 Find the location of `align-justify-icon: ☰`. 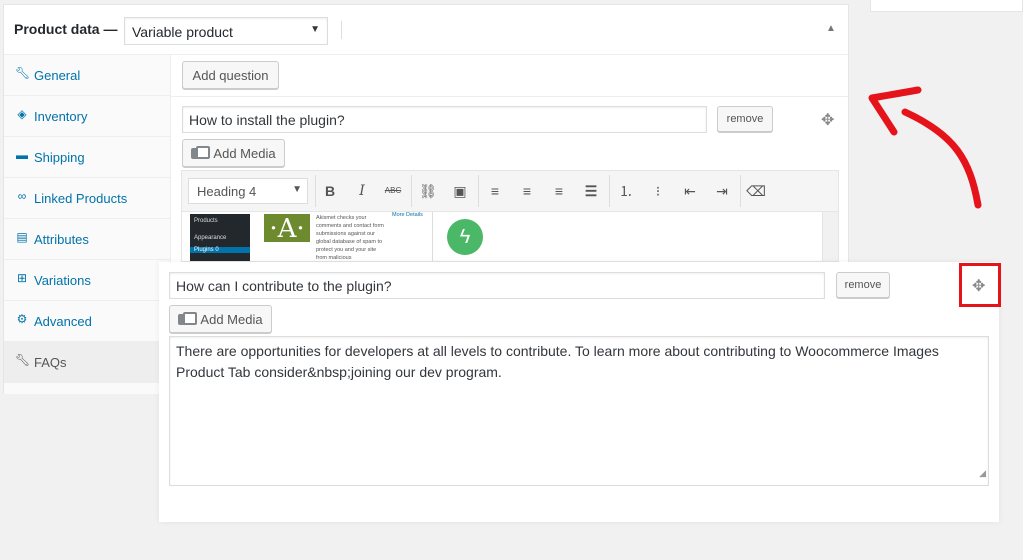

align-justify-icon: ☰ is located at coordinates (591, 191).